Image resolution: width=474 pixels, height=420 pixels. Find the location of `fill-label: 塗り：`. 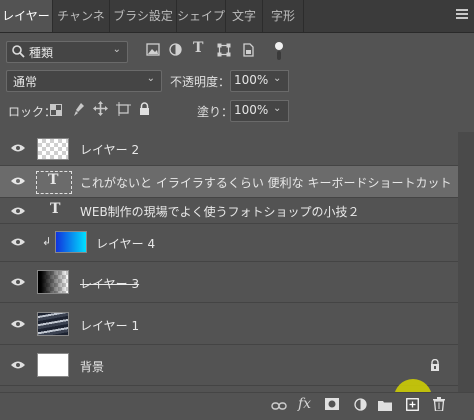

fill-label: 塗り： is located at coordinates (215, 112).